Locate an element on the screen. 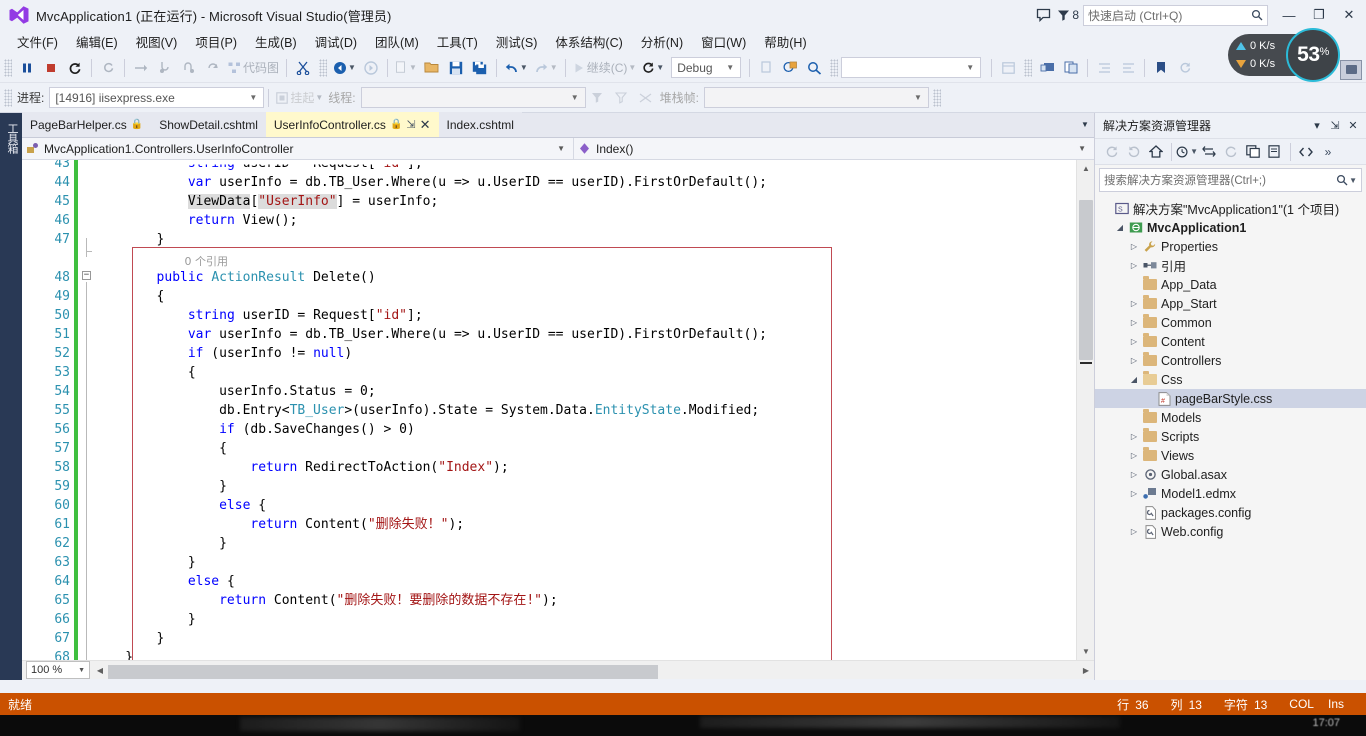 This screenshot has height=736, width=1366. pin-tab-icon: ⇲ is located at coordinates (410, 124).